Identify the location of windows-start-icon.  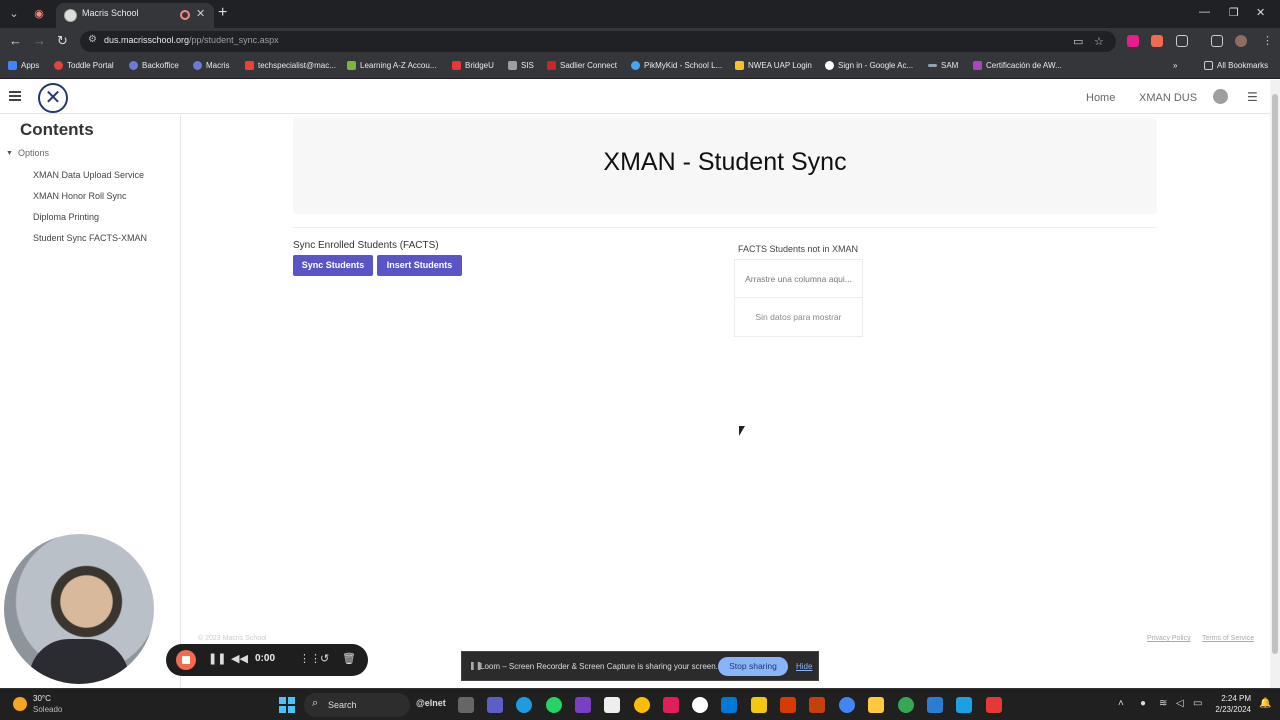
(287, 705).